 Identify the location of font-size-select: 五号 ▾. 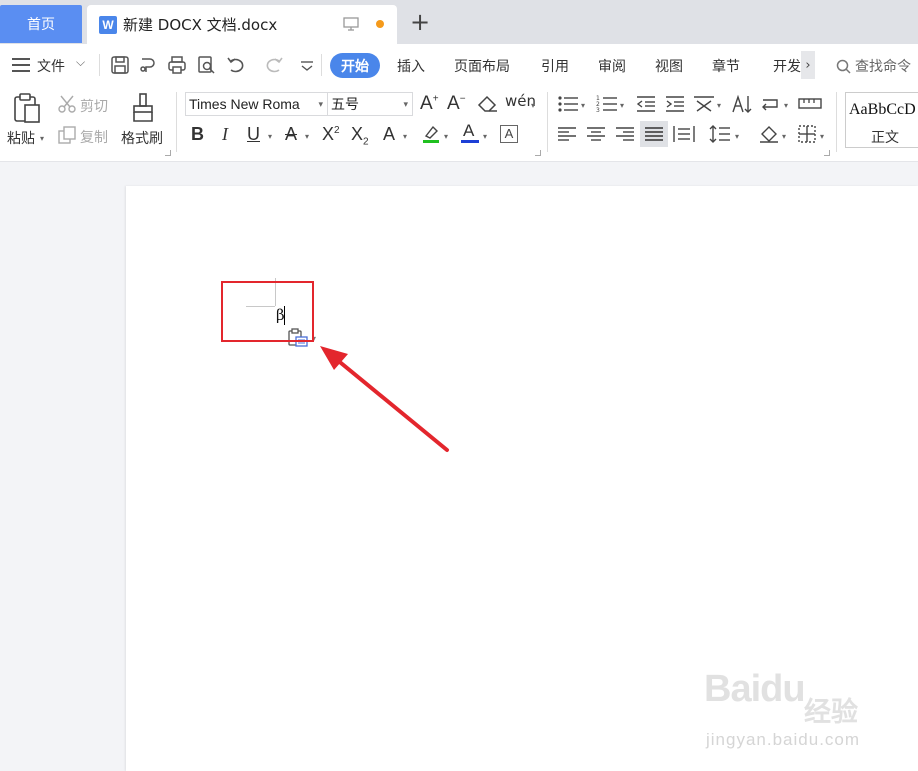
(370, 104).